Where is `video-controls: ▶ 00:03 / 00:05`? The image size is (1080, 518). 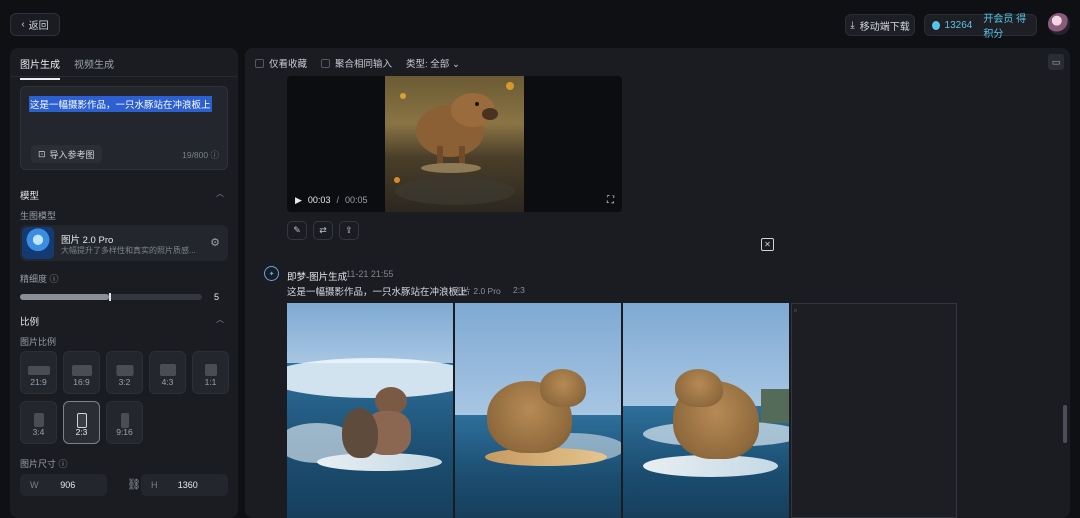 video-controls: ▶ 00:03 / 00:05 is located at coordinates (454, 200).